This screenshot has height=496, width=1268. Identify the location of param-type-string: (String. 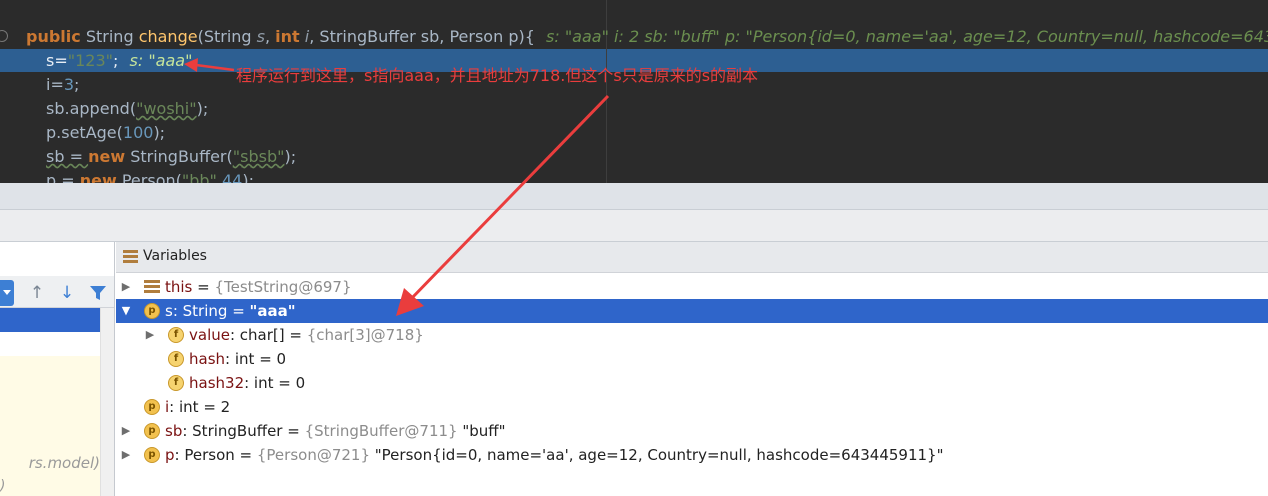
(227, 36).